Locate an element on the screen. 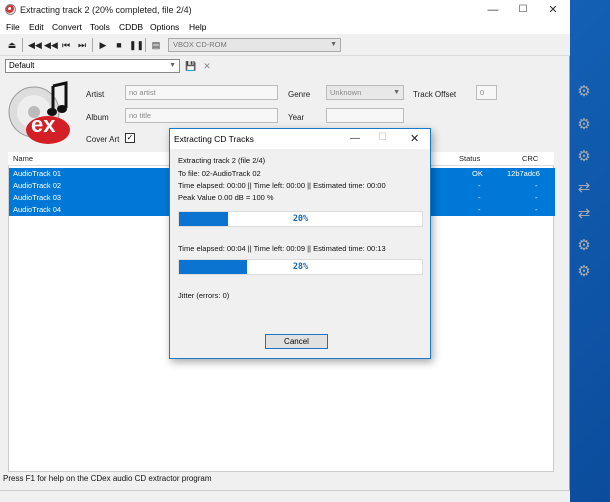 The image size is (610, 502). cover-art-checkbox: ✓ is located at coordinates (130, 138).